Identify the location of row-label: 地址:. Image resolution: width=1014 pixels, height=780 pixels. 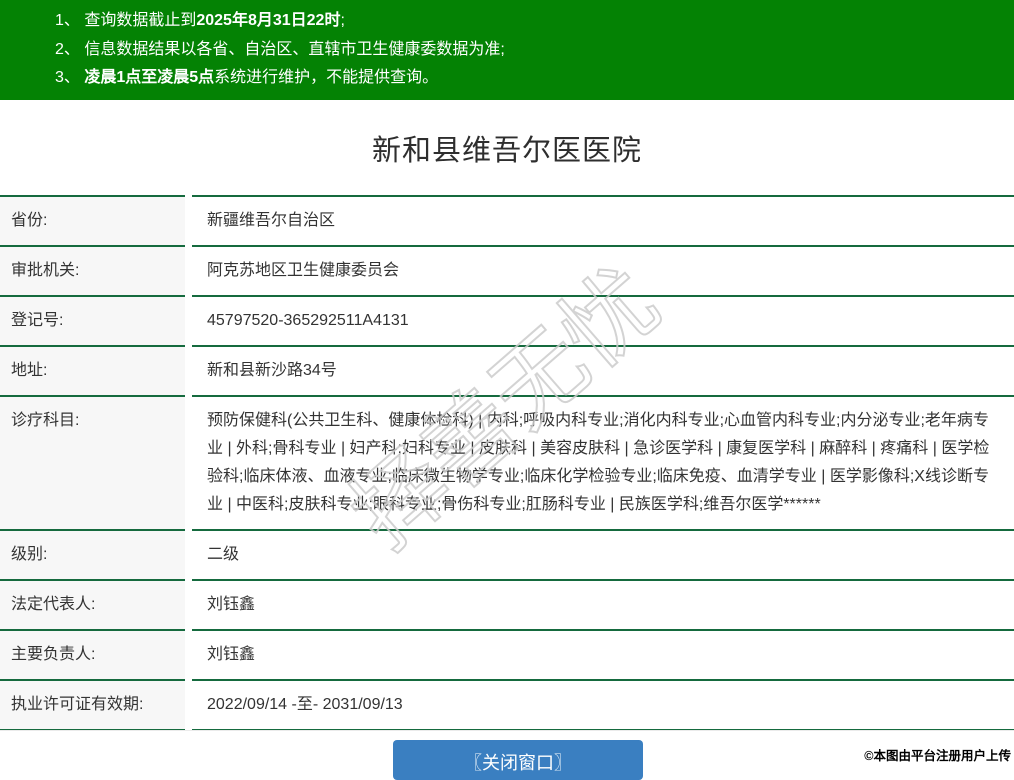
(92, 370).